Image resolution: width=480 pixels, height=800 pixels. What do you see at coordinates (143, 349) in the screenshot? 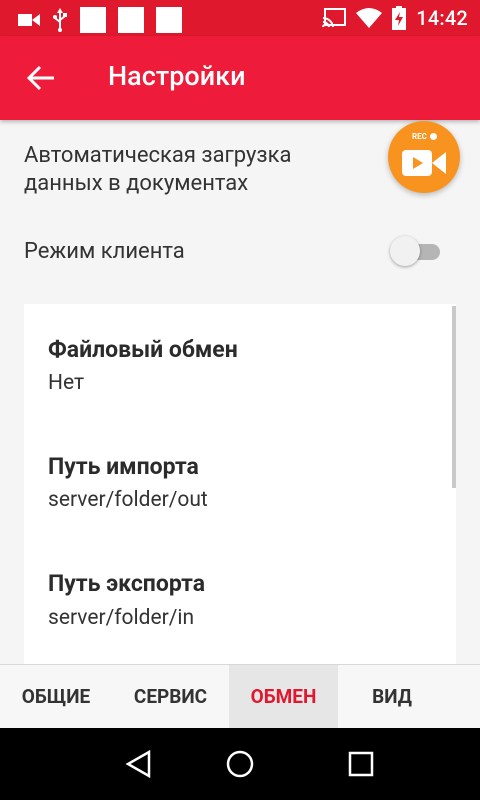
I see `file-exchange-title: Файловый обмен` at bounding box center [143, 349].